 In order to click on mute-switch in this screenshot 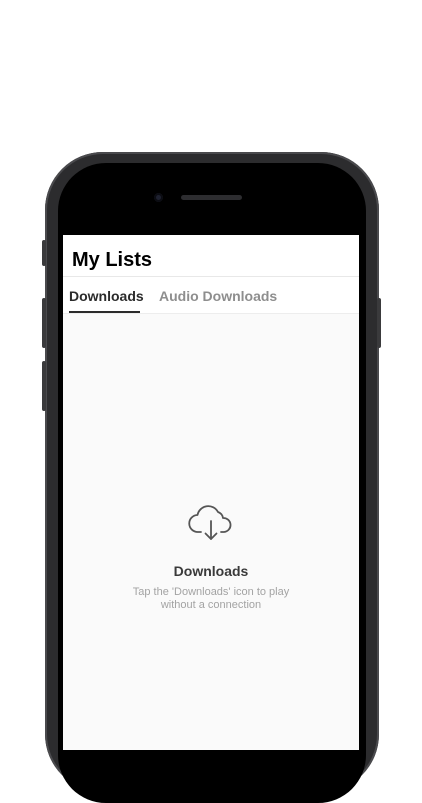, I will do `click(44, 253)`.